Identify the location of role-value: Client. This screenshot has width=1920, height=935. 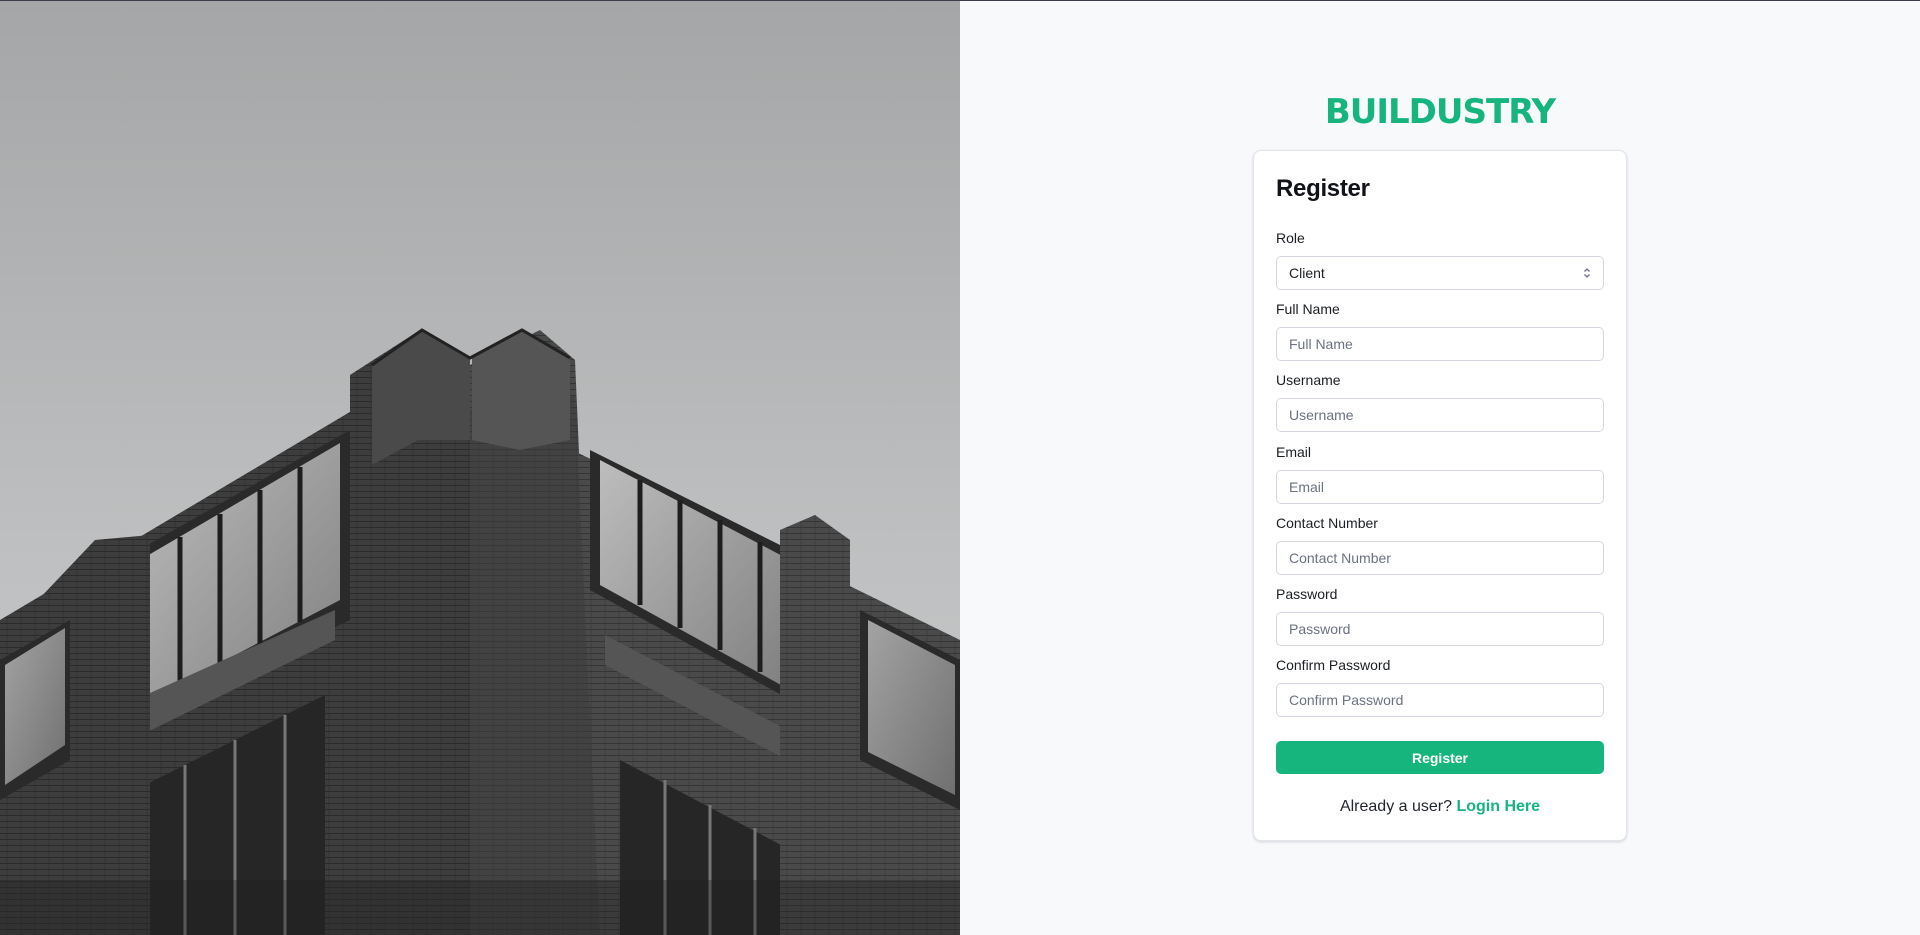
(1307, 273).